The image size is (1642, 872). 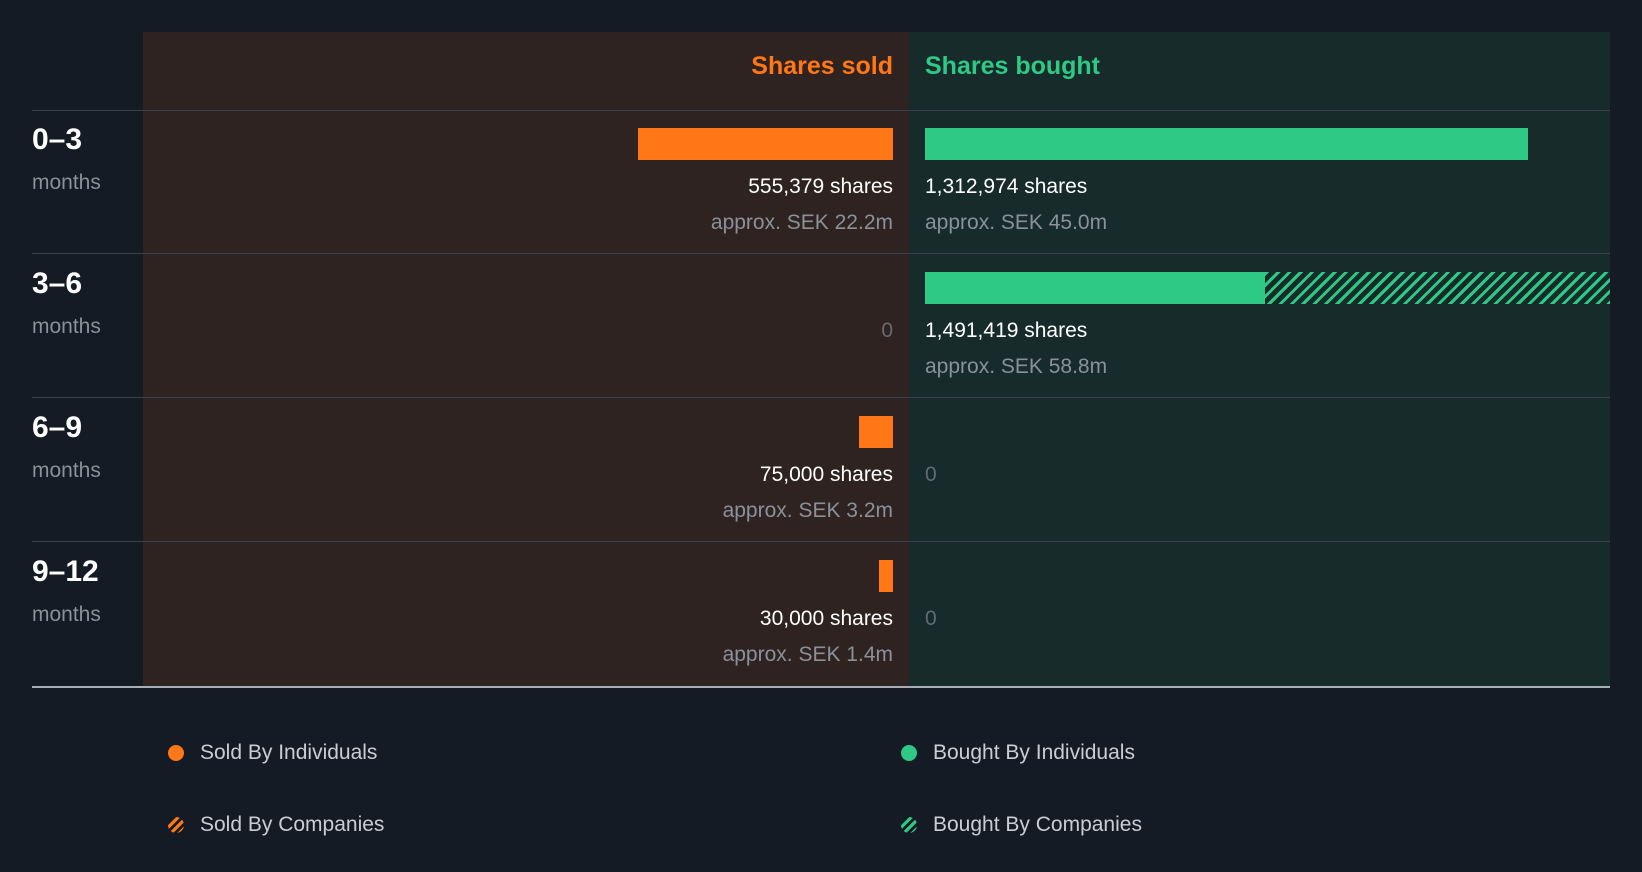 What do you see at coordinates (289, 752) in the screenshot?
I see `legend-label: Sold By Individuals` at bounding box center [289, 752].